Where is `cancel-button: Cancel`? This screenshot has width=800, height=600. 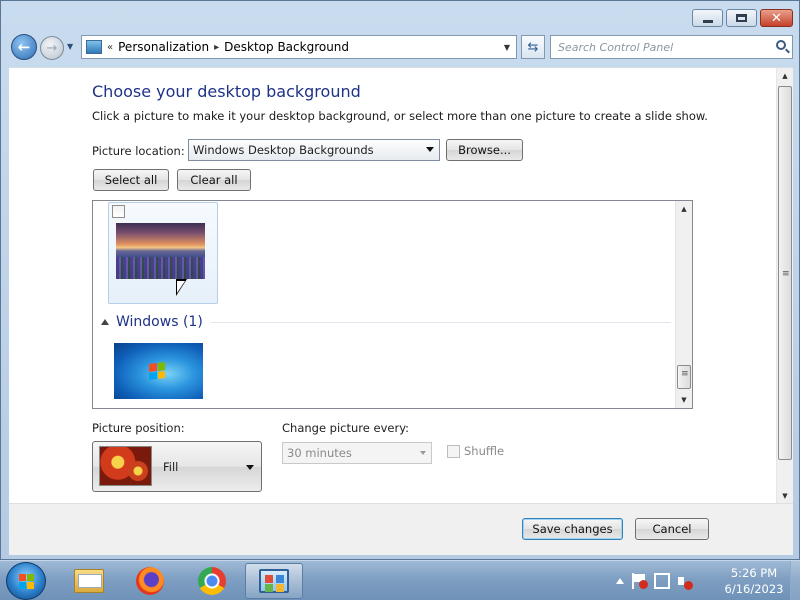 cancel-button: Cancel is located at coordinates (672, 529).